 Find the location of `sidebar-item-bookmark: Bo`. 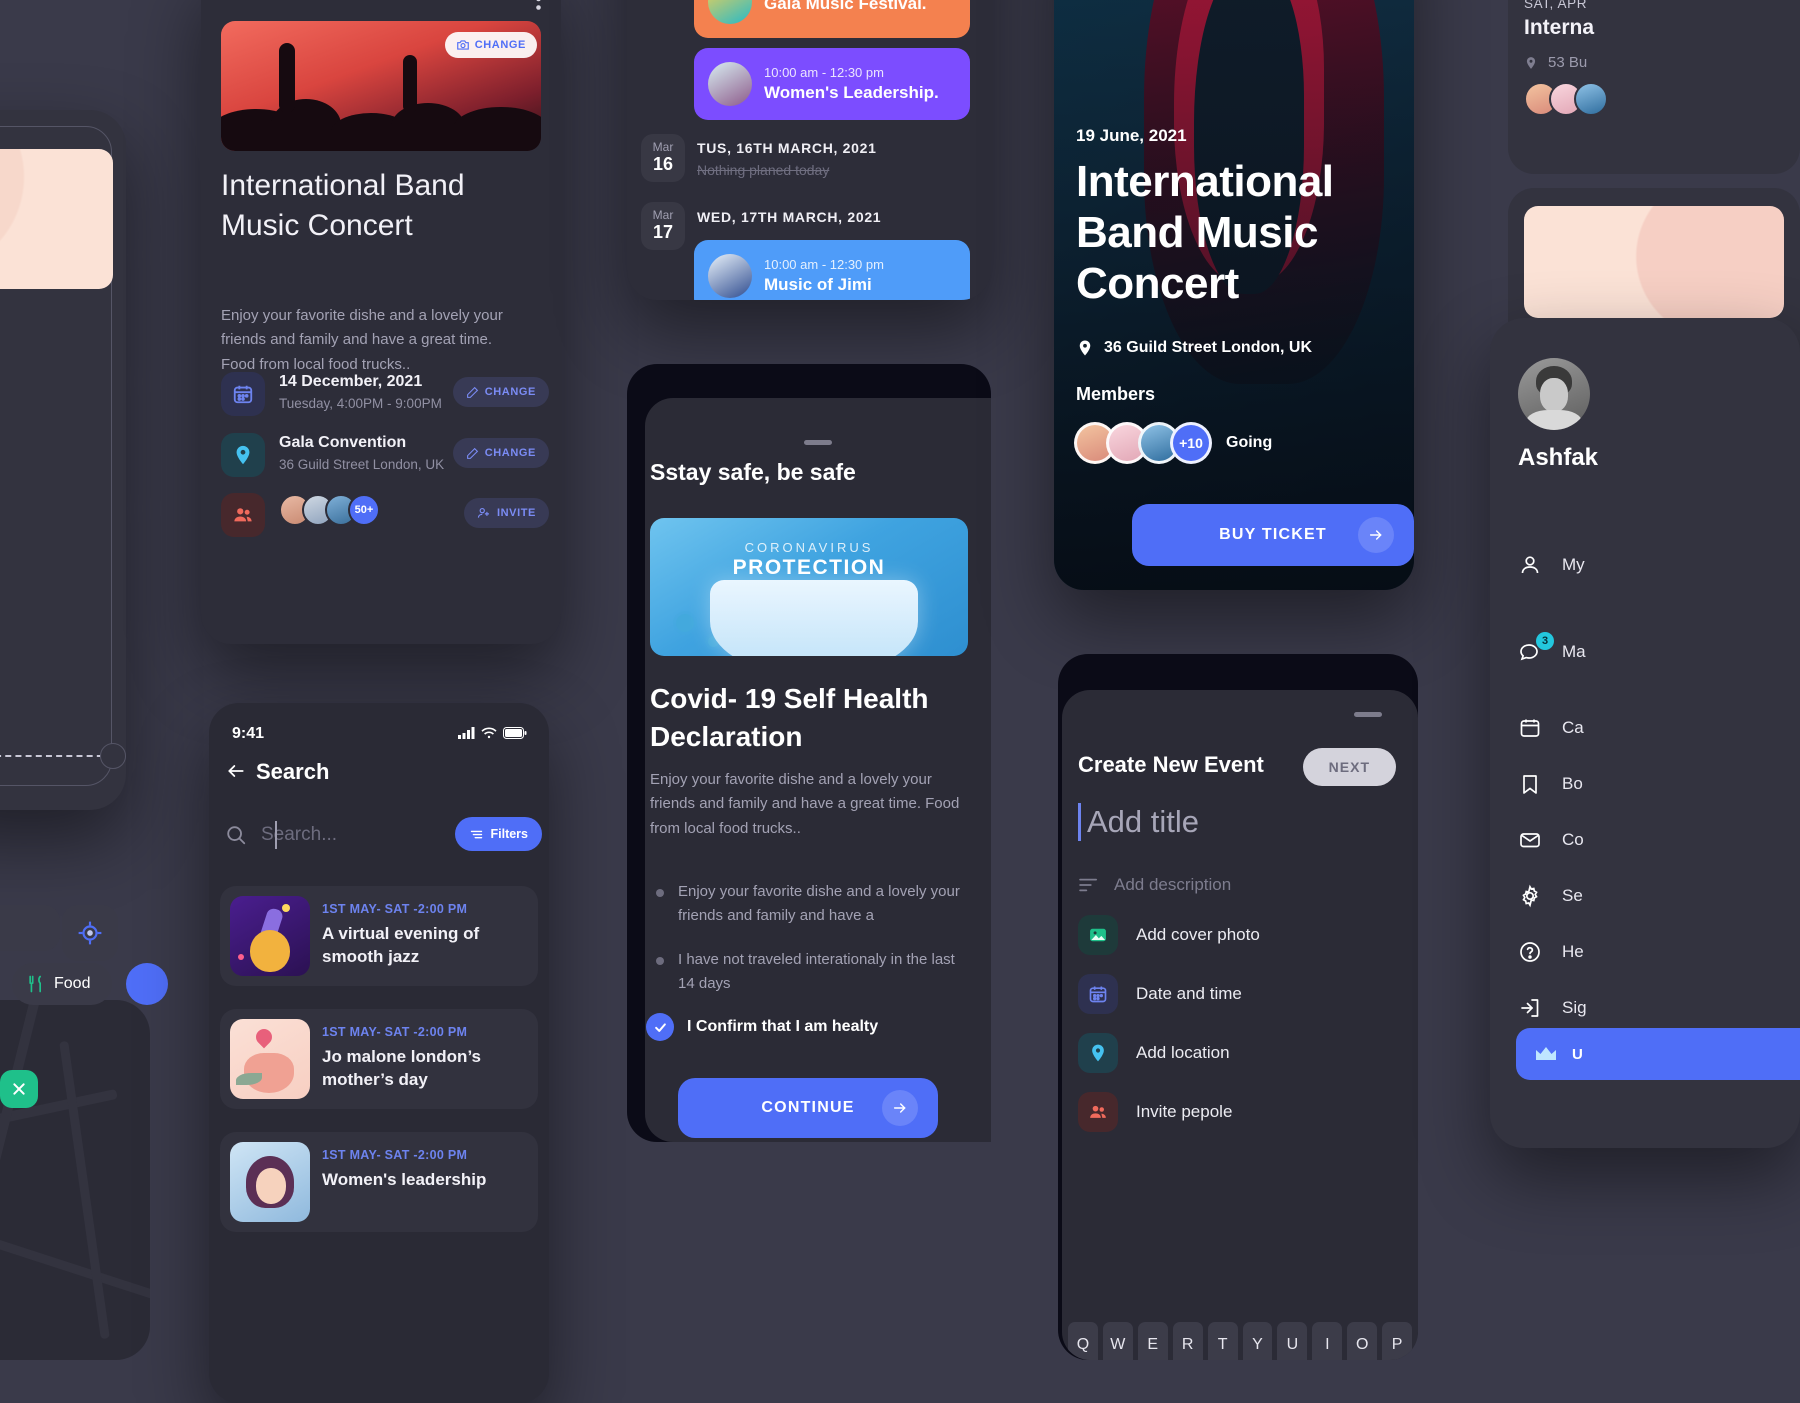

sidebar-item-bookmark: Bo is located at coordinates (1550, 784).